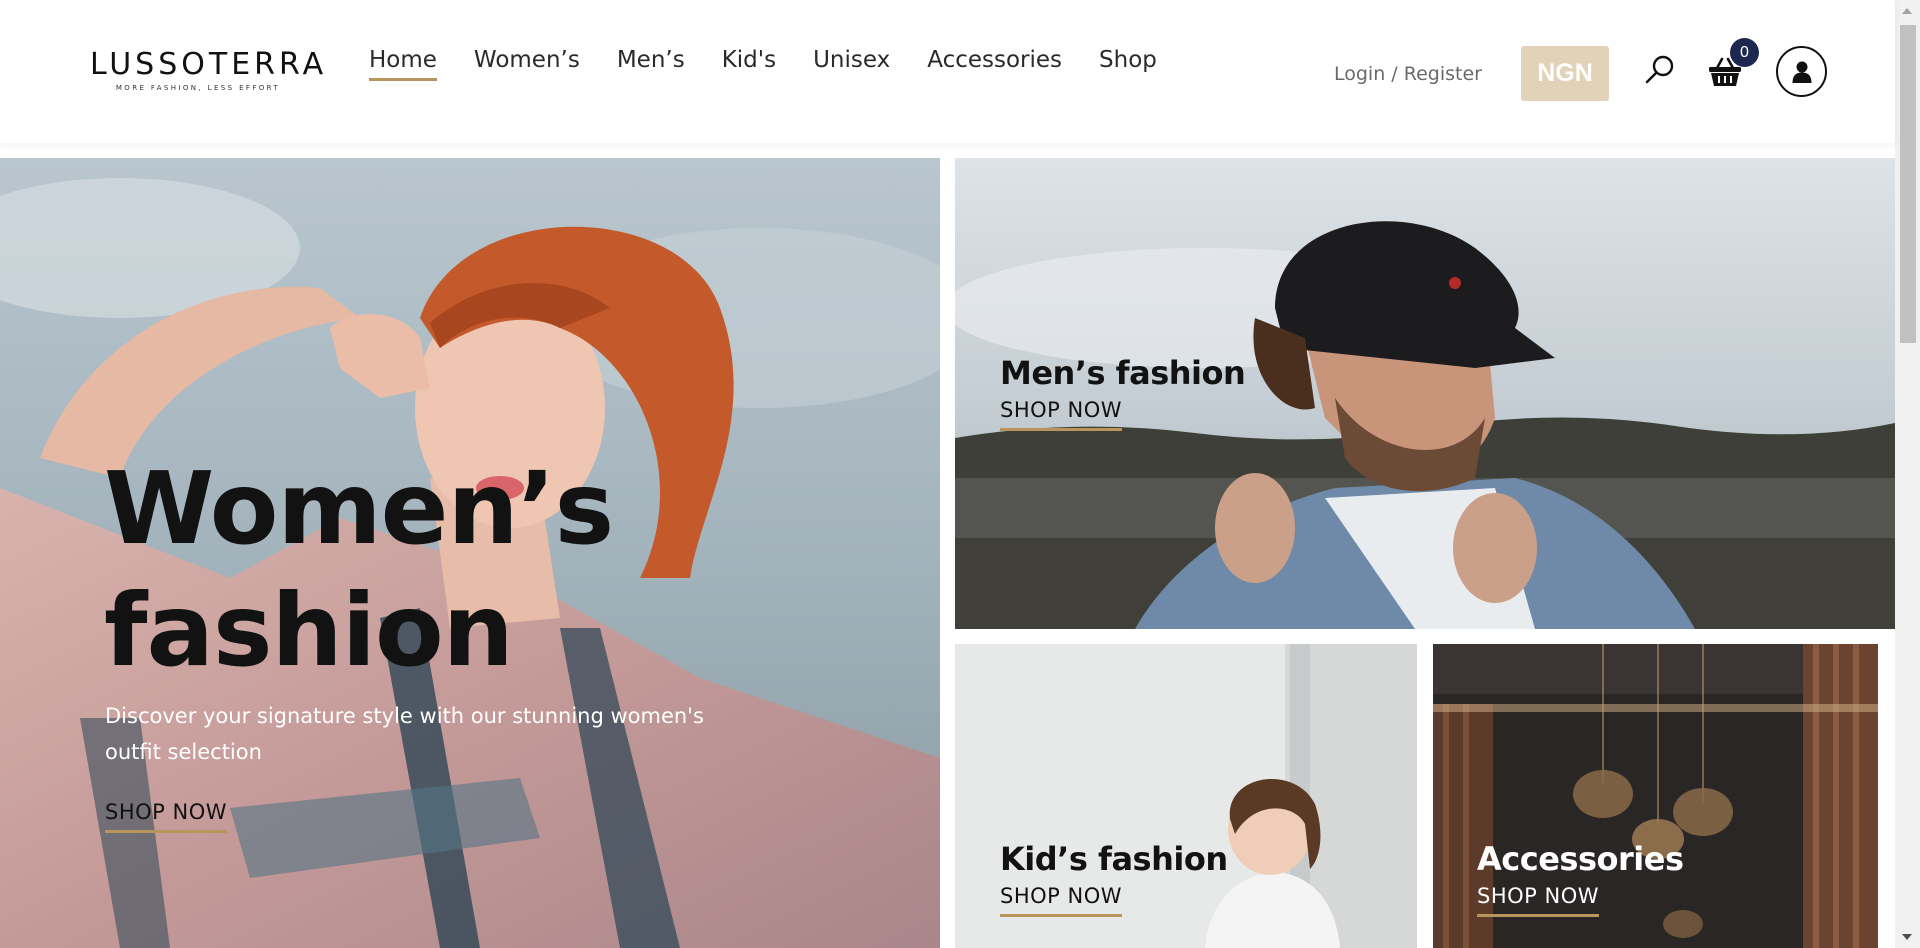 Image resolution: width=1920 pixels, height=948 pixels. What do you see at coordinates (749, 63) in the screenshot?
I see `nav-item-kids: Kid's` at bounding box center [749, 63].